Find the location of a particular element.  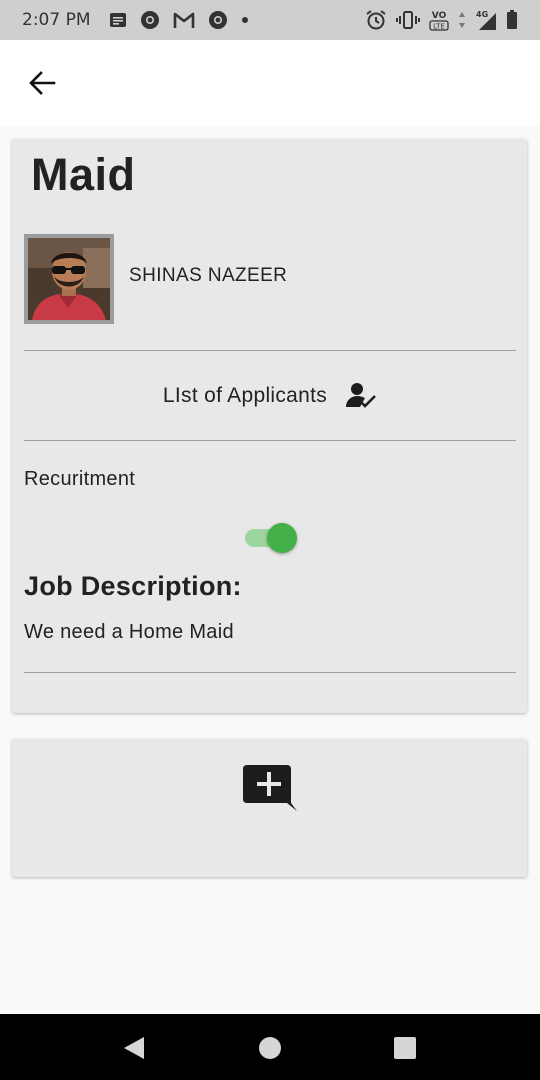

back-triangle-icon is located at coordinates (134, 1048).